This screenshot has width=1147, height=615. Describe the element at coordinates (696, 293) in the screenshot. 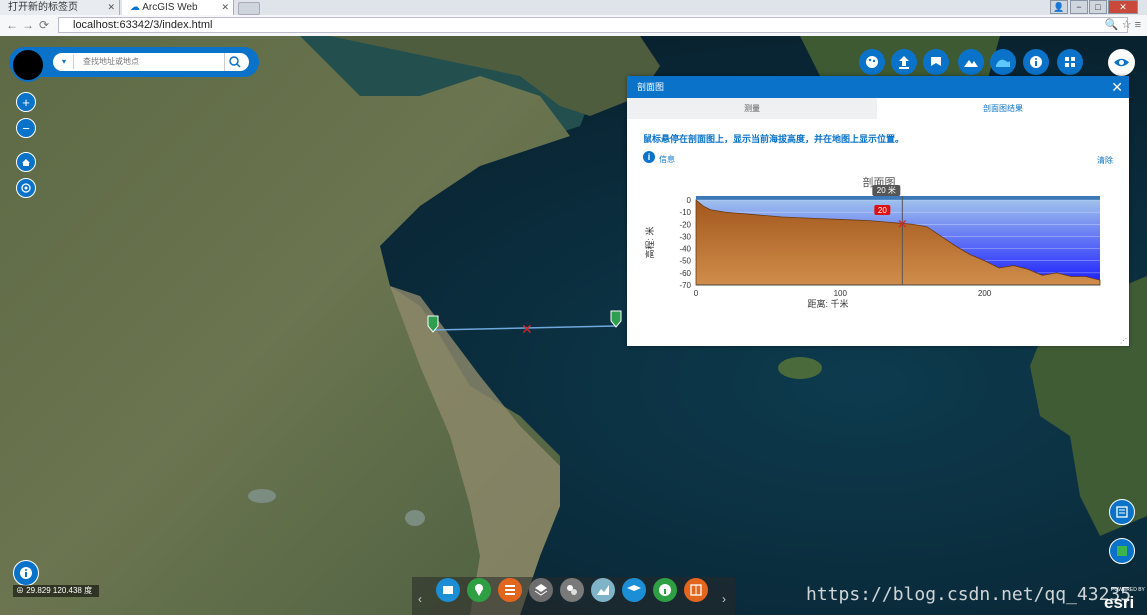

I see `x-tick-label: 0` at that location.